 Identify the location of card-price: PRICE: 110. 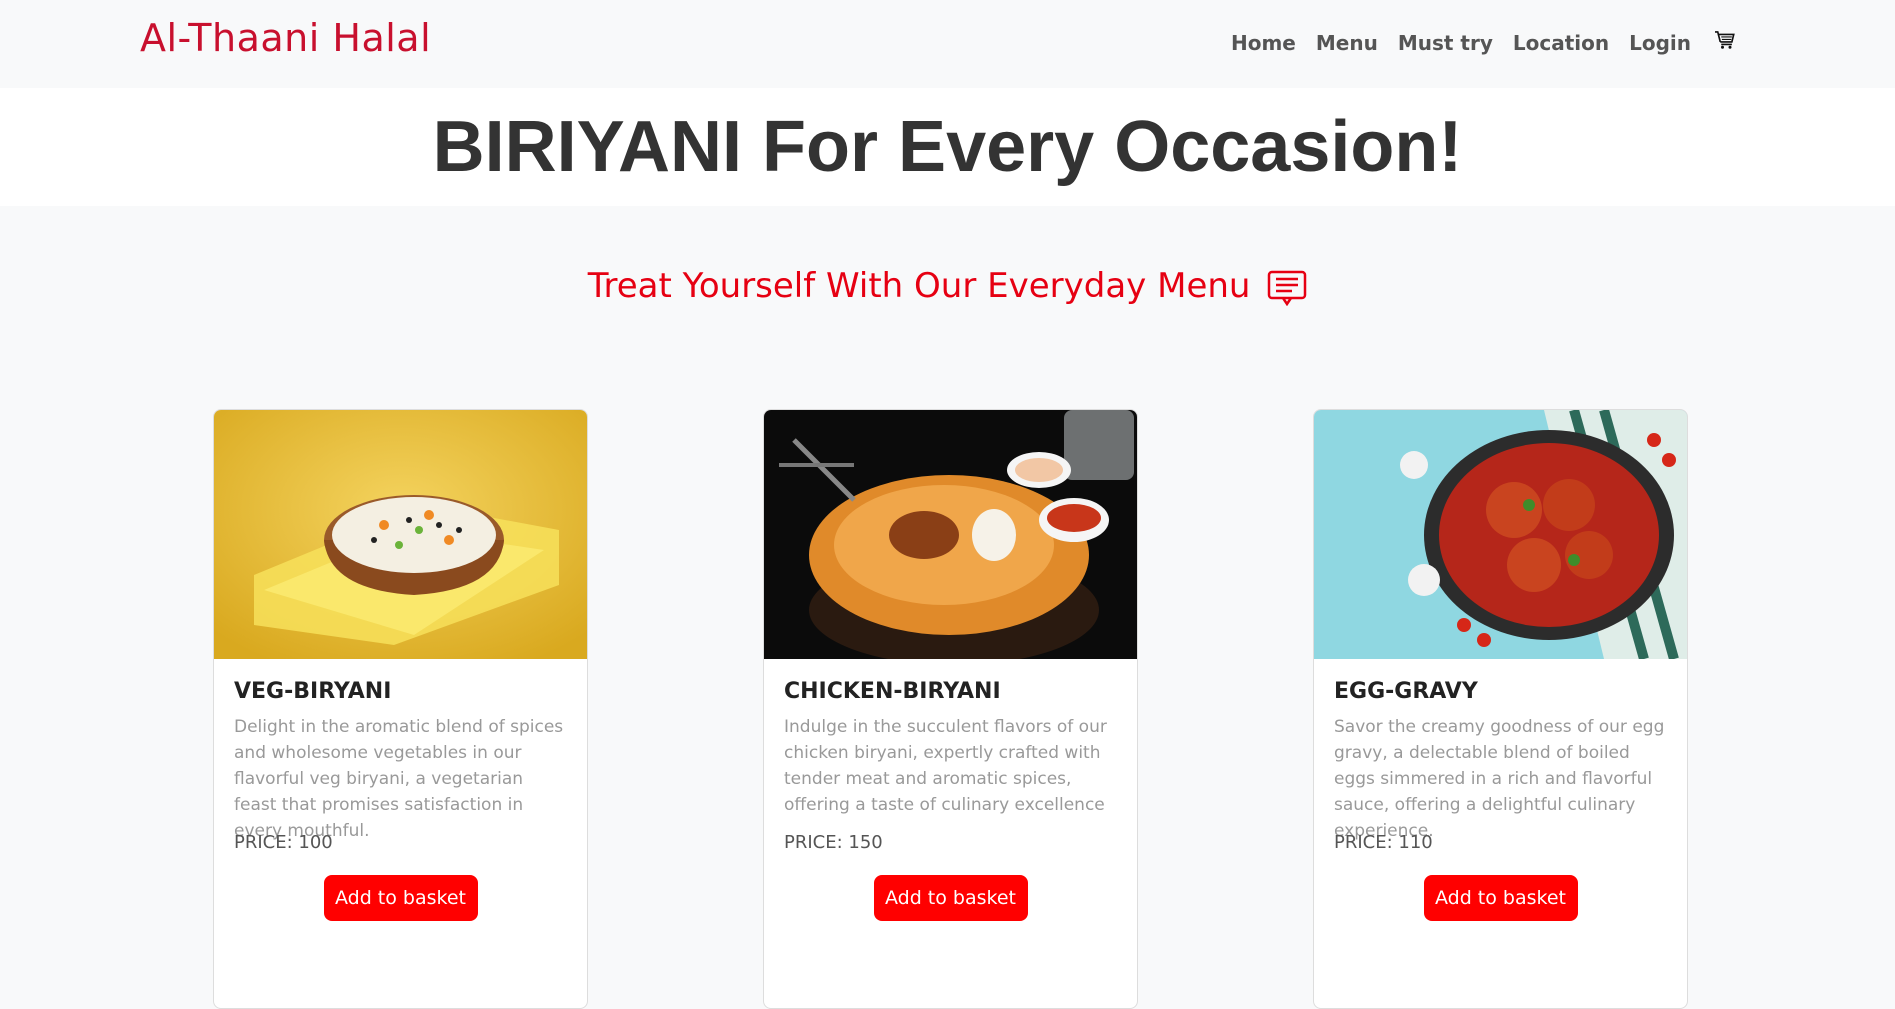
(1383, 842).